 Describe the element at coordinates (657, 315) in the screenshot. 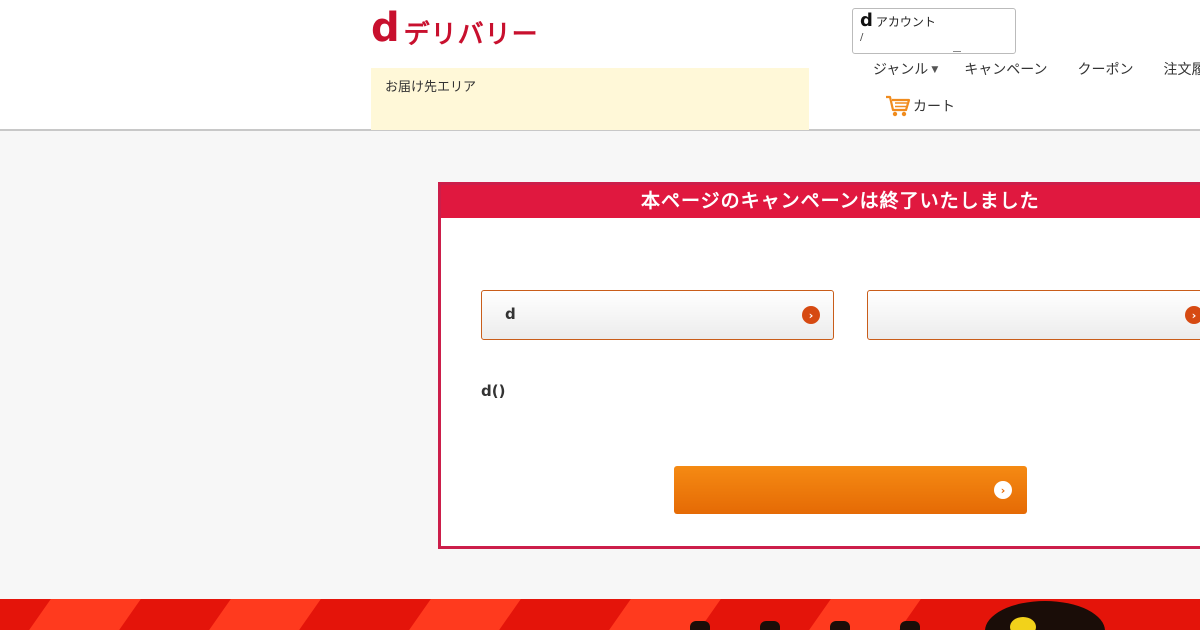

I see `campaign-link-button-1: d ›` at that location.